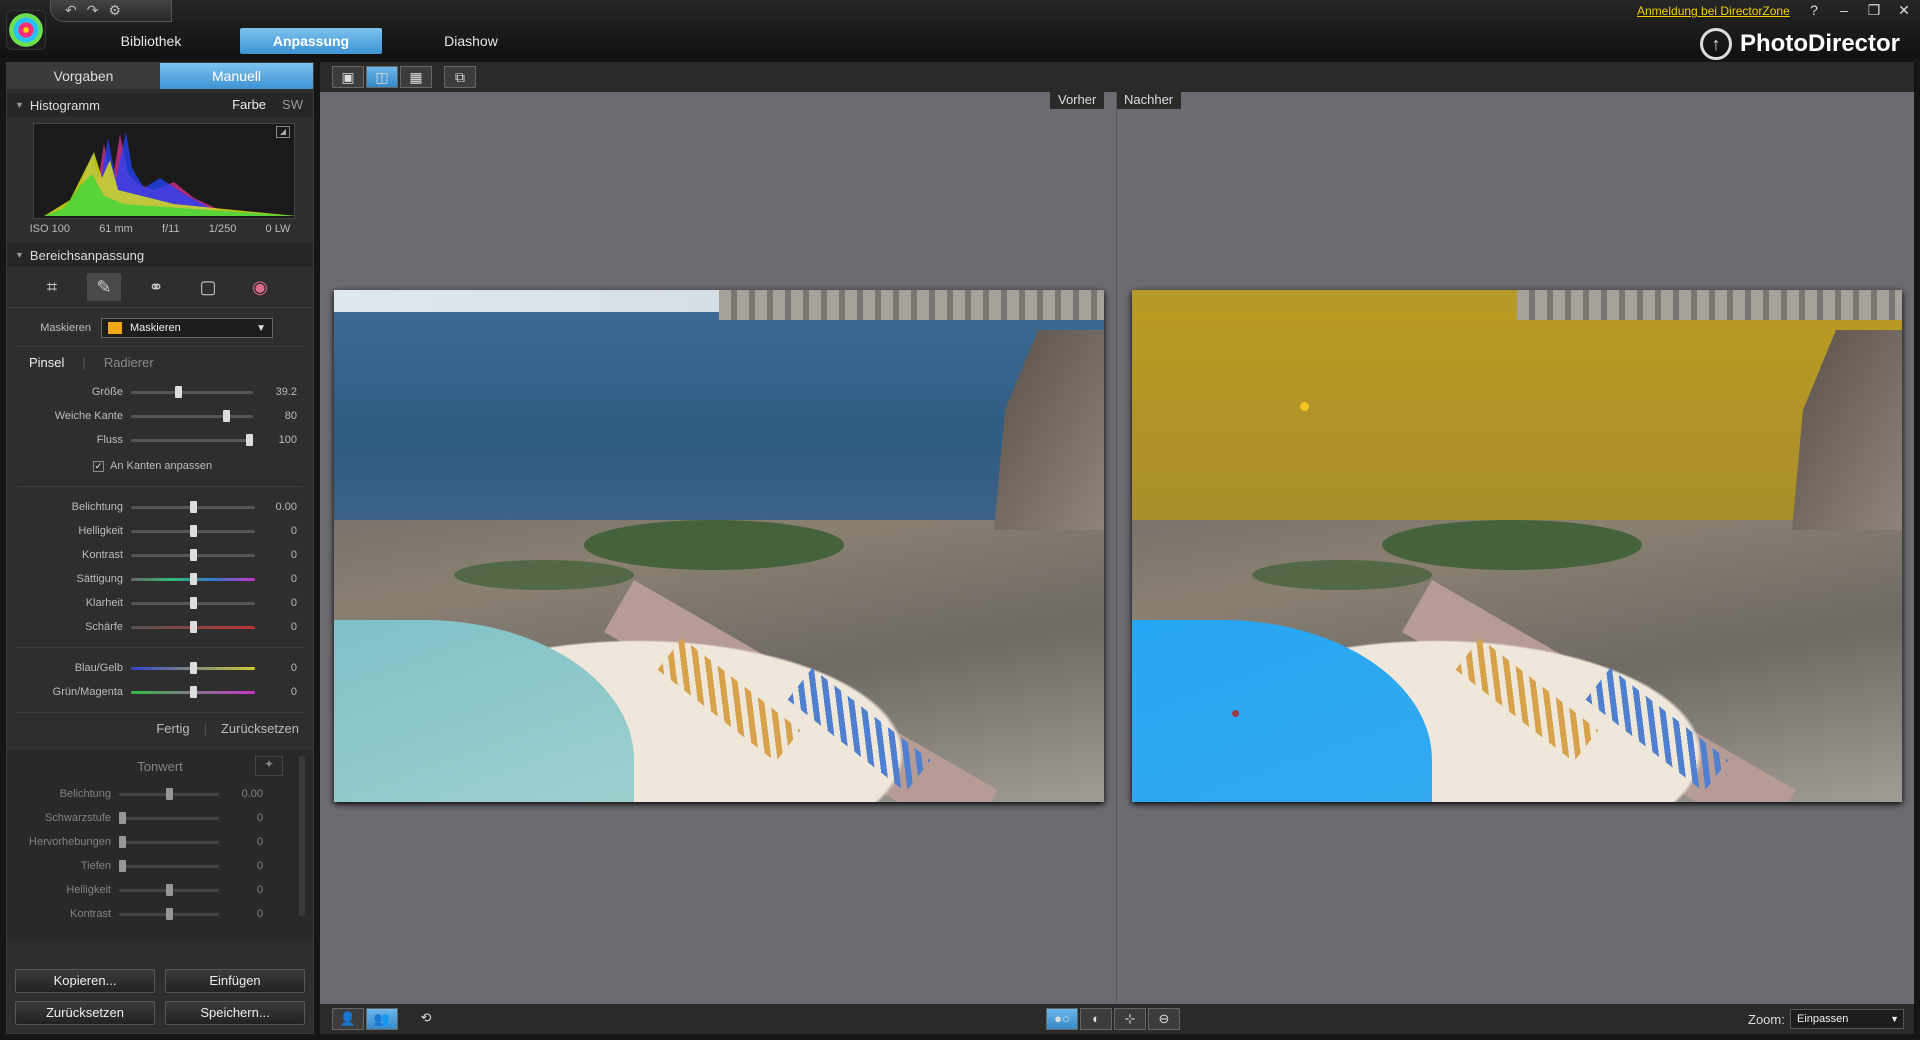 This screenshot has height=1040, width=1920. What do you see at coordinates (114, 10) in the screenshot?
I see `settings-icon: ⚙` at bounding box center [114, 10].